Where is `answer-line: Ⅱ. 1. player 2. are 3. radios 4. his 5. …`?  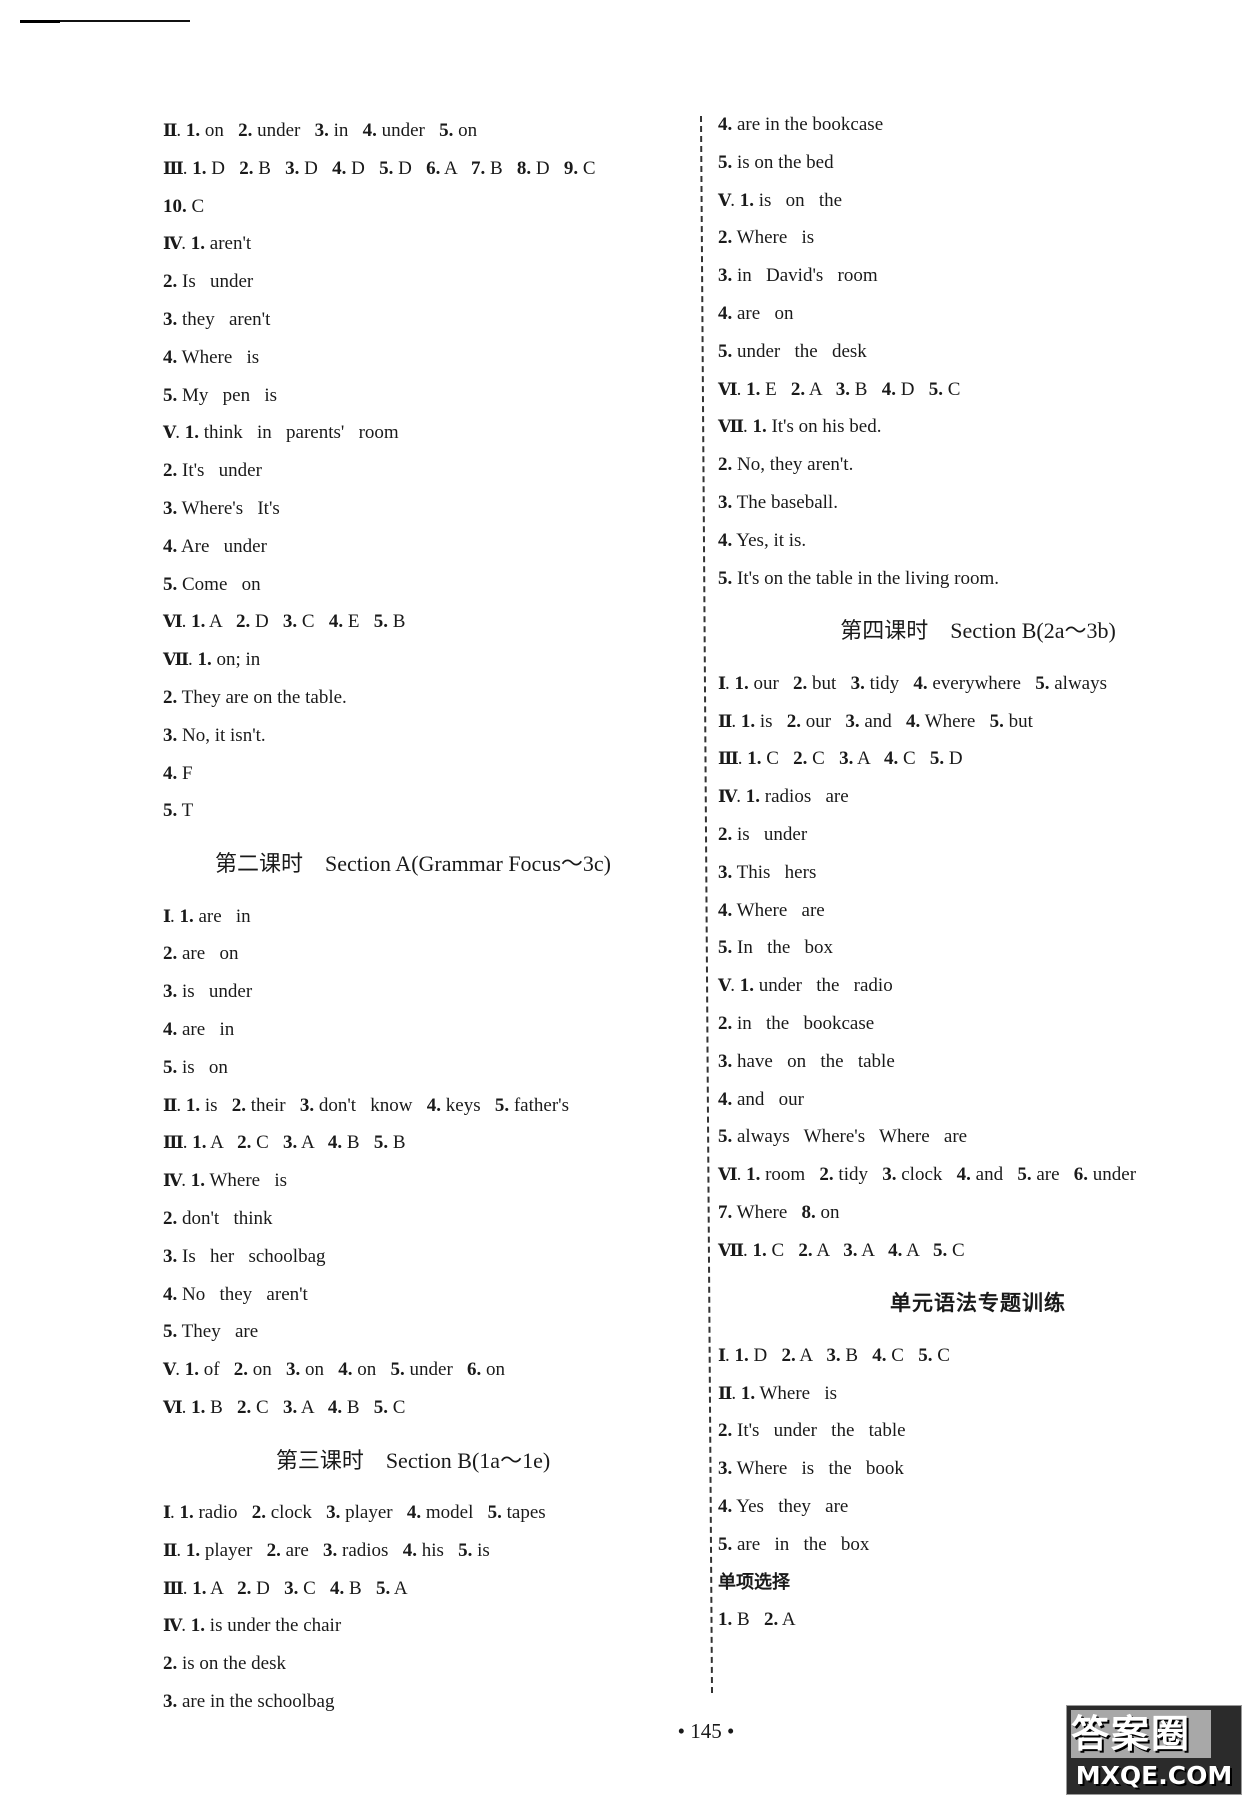
answer-line: Ⅱ. 1. player 2. are 3. radios 4. his 5. … is located at coordinates (326, 1550).